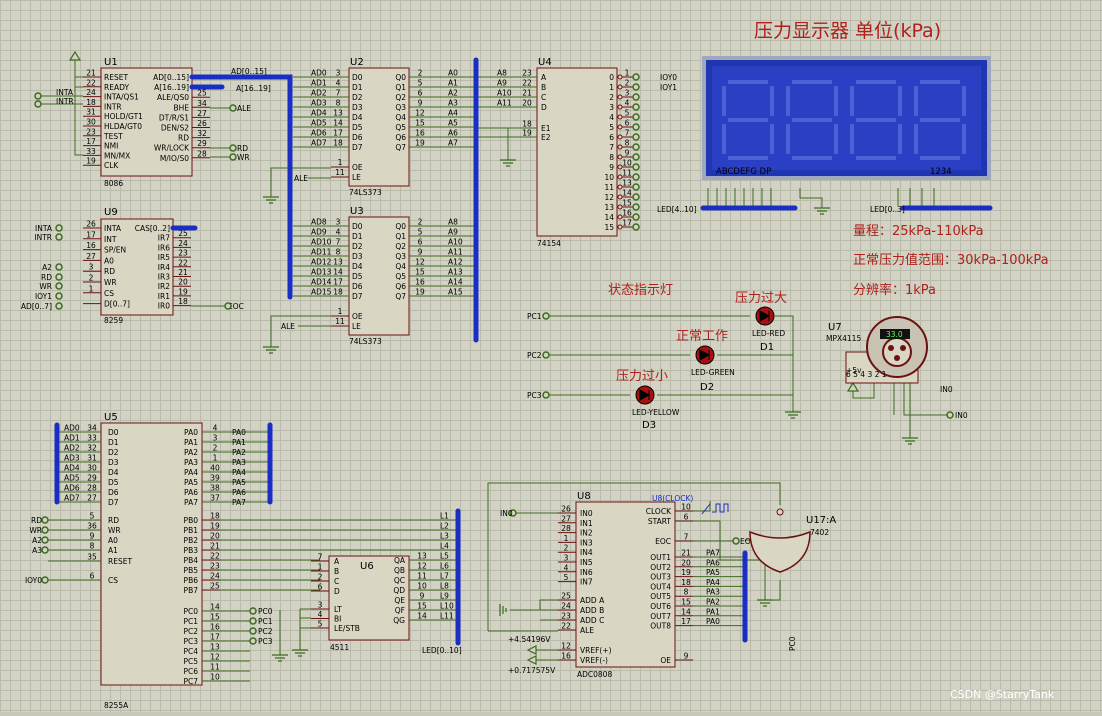 This screenshot has width=1102, height=716. What do you see at coordinates (400, 77) in the screenshot?
I see `u2-pin-name: Q0` at bounding box center [400, 77].